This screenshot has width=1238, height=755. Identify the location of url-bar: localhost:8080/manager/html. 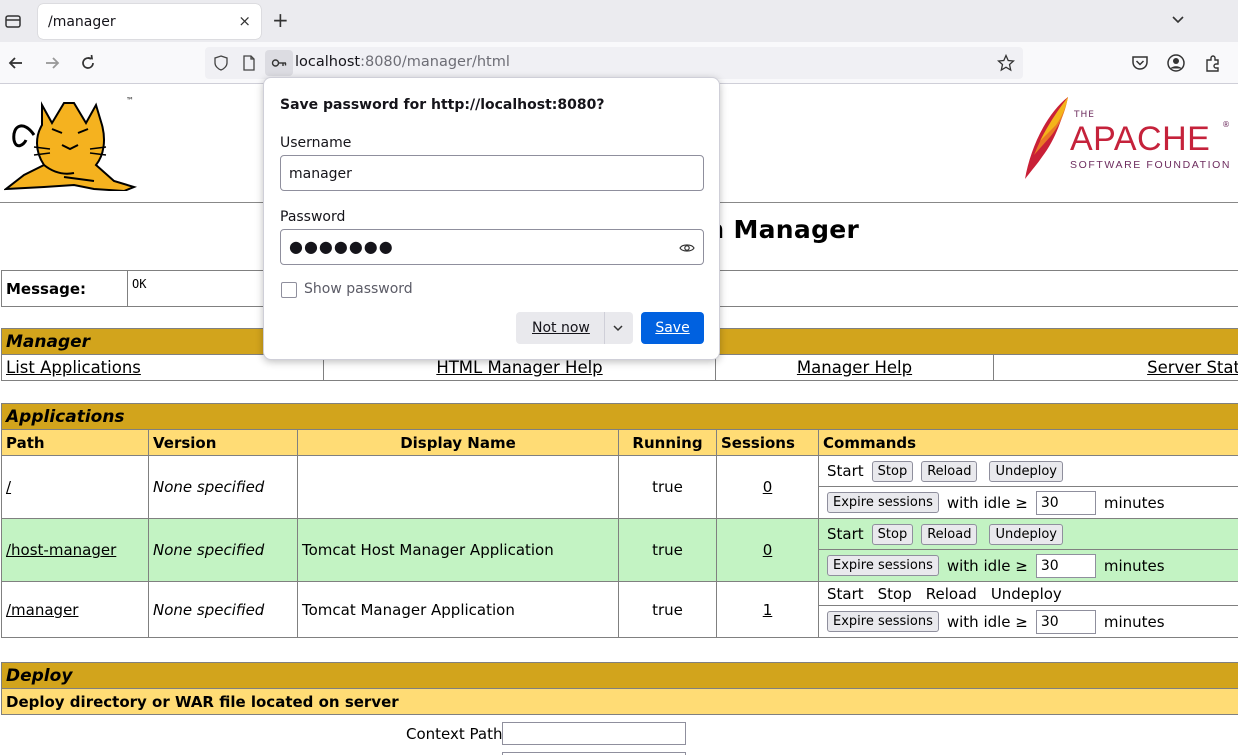
(614, 63).